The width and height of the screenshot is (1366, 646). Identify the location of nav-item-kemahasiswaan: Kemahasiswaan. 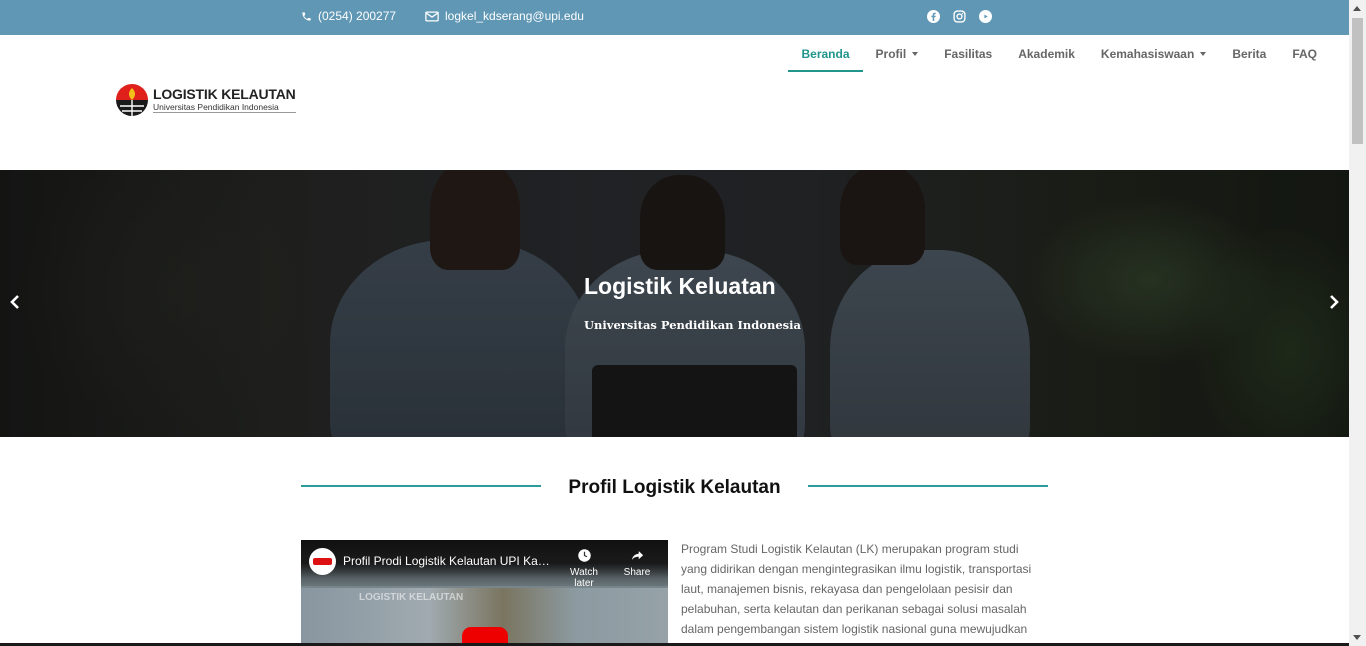
(1153, 54).